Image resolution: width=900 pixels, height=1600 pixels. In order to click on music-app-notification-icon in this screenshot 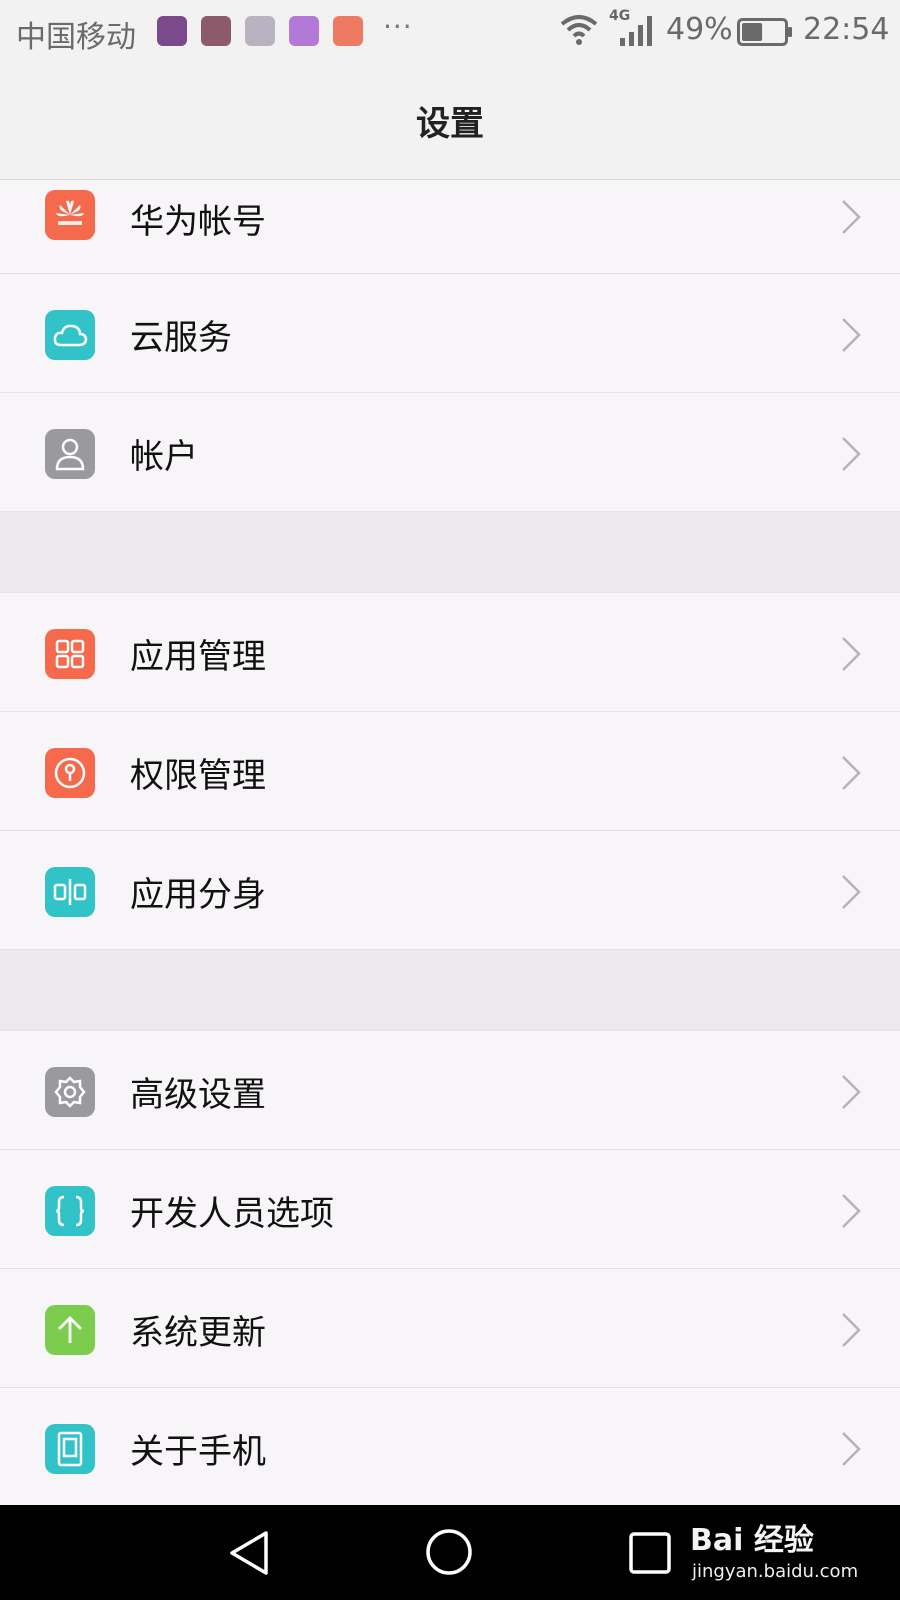, I will do `click(216, 31)`.